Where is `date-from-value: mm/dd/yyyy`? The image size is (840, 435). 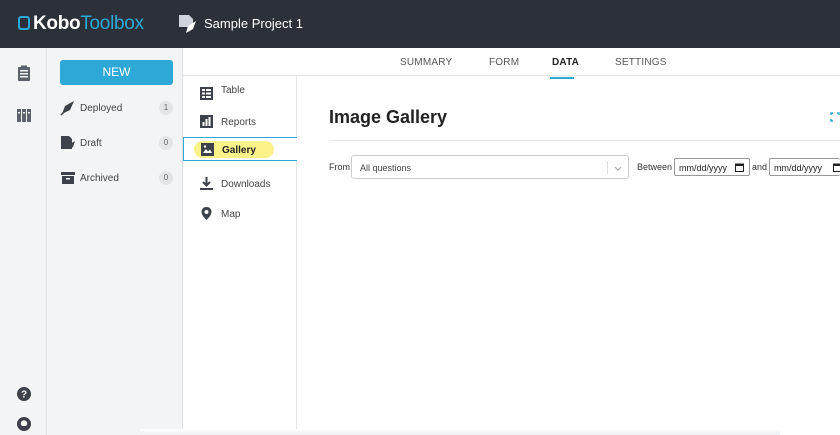
date-from-value: mm/dd/yyyy is located at coordinates (703, 168).